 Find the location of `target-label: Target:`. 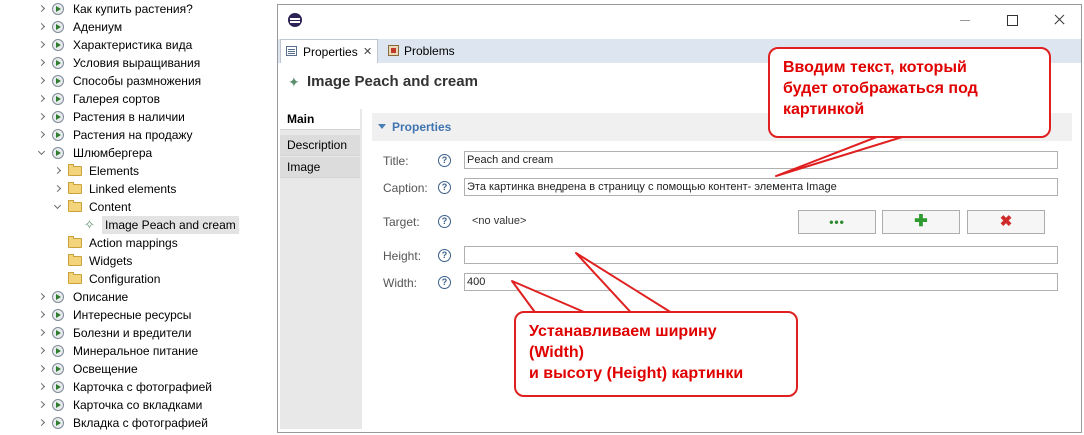

target-label: Target: is located at coordinates (401, 222).